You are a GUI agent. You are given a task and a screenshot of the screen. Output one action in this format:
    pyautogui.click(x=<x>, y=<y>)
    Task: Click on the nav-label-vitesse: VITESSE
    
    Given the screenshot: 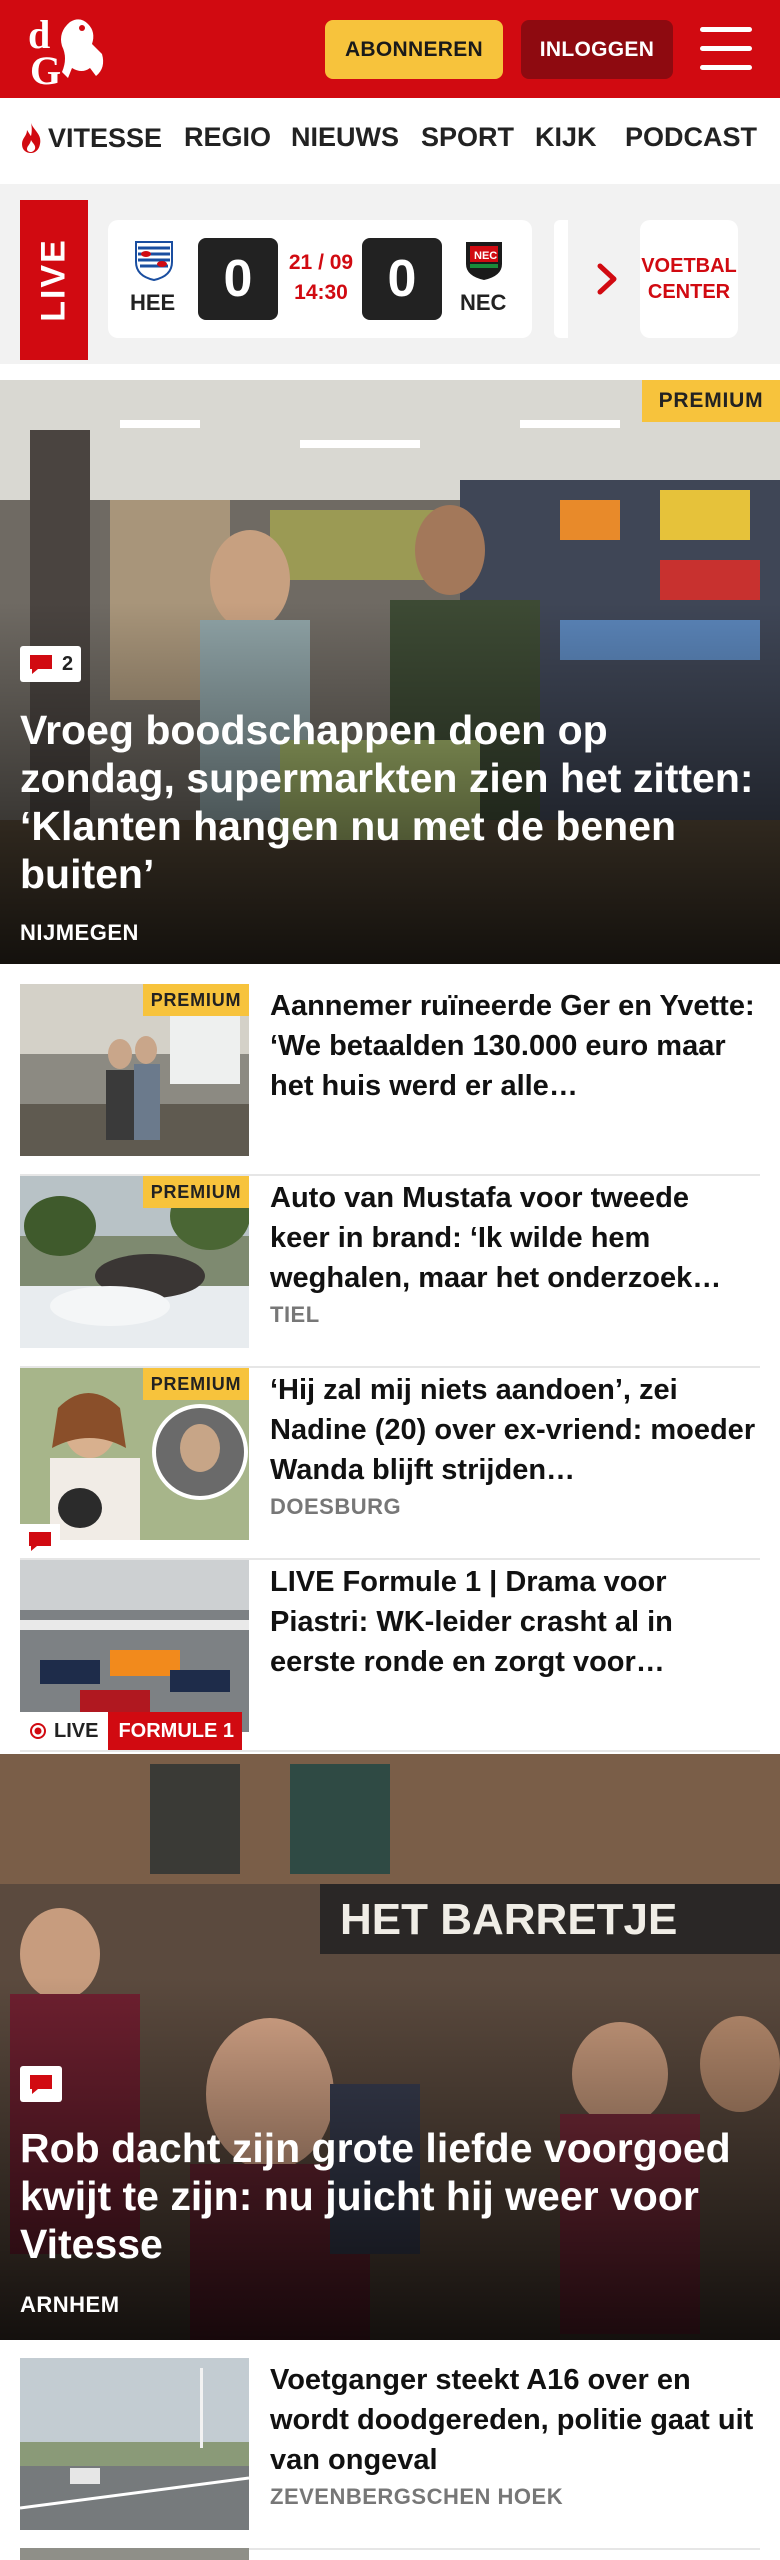 What is the action you would take?
    pyautogui.click(x=105, y=137)
    